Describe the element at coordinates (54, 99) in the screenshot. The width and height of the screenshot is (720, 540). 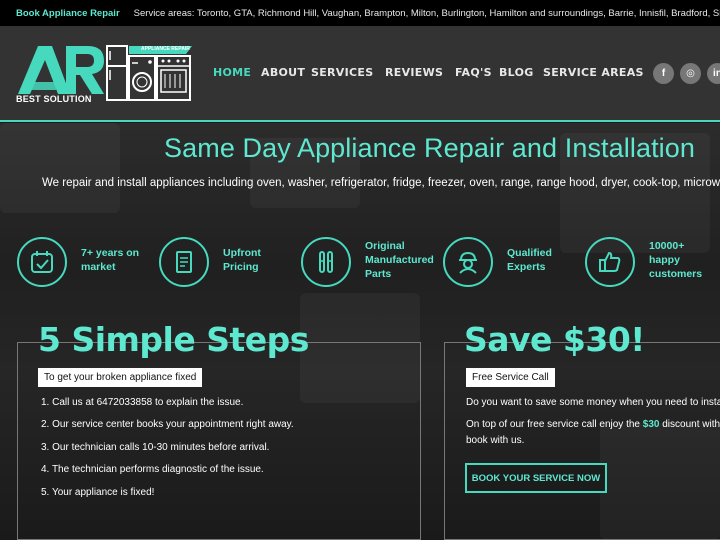
I see `logo-caption: BEST SOLUTION` at that location.